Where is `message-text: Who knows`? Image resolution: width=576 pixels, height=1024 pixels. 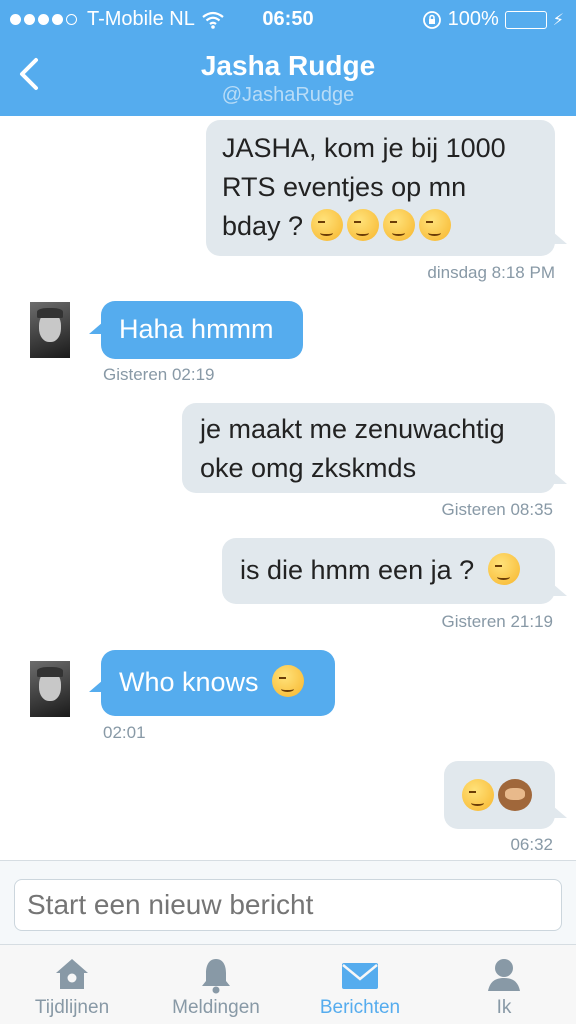 message-text: Who knows is located at coordinates (189, 682).